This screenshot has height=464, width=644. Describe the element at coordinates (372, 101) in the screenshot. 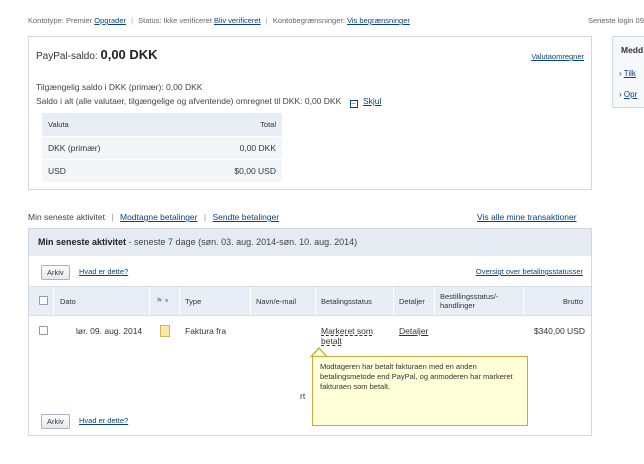

I see `hide-link: Skjul` at that location.